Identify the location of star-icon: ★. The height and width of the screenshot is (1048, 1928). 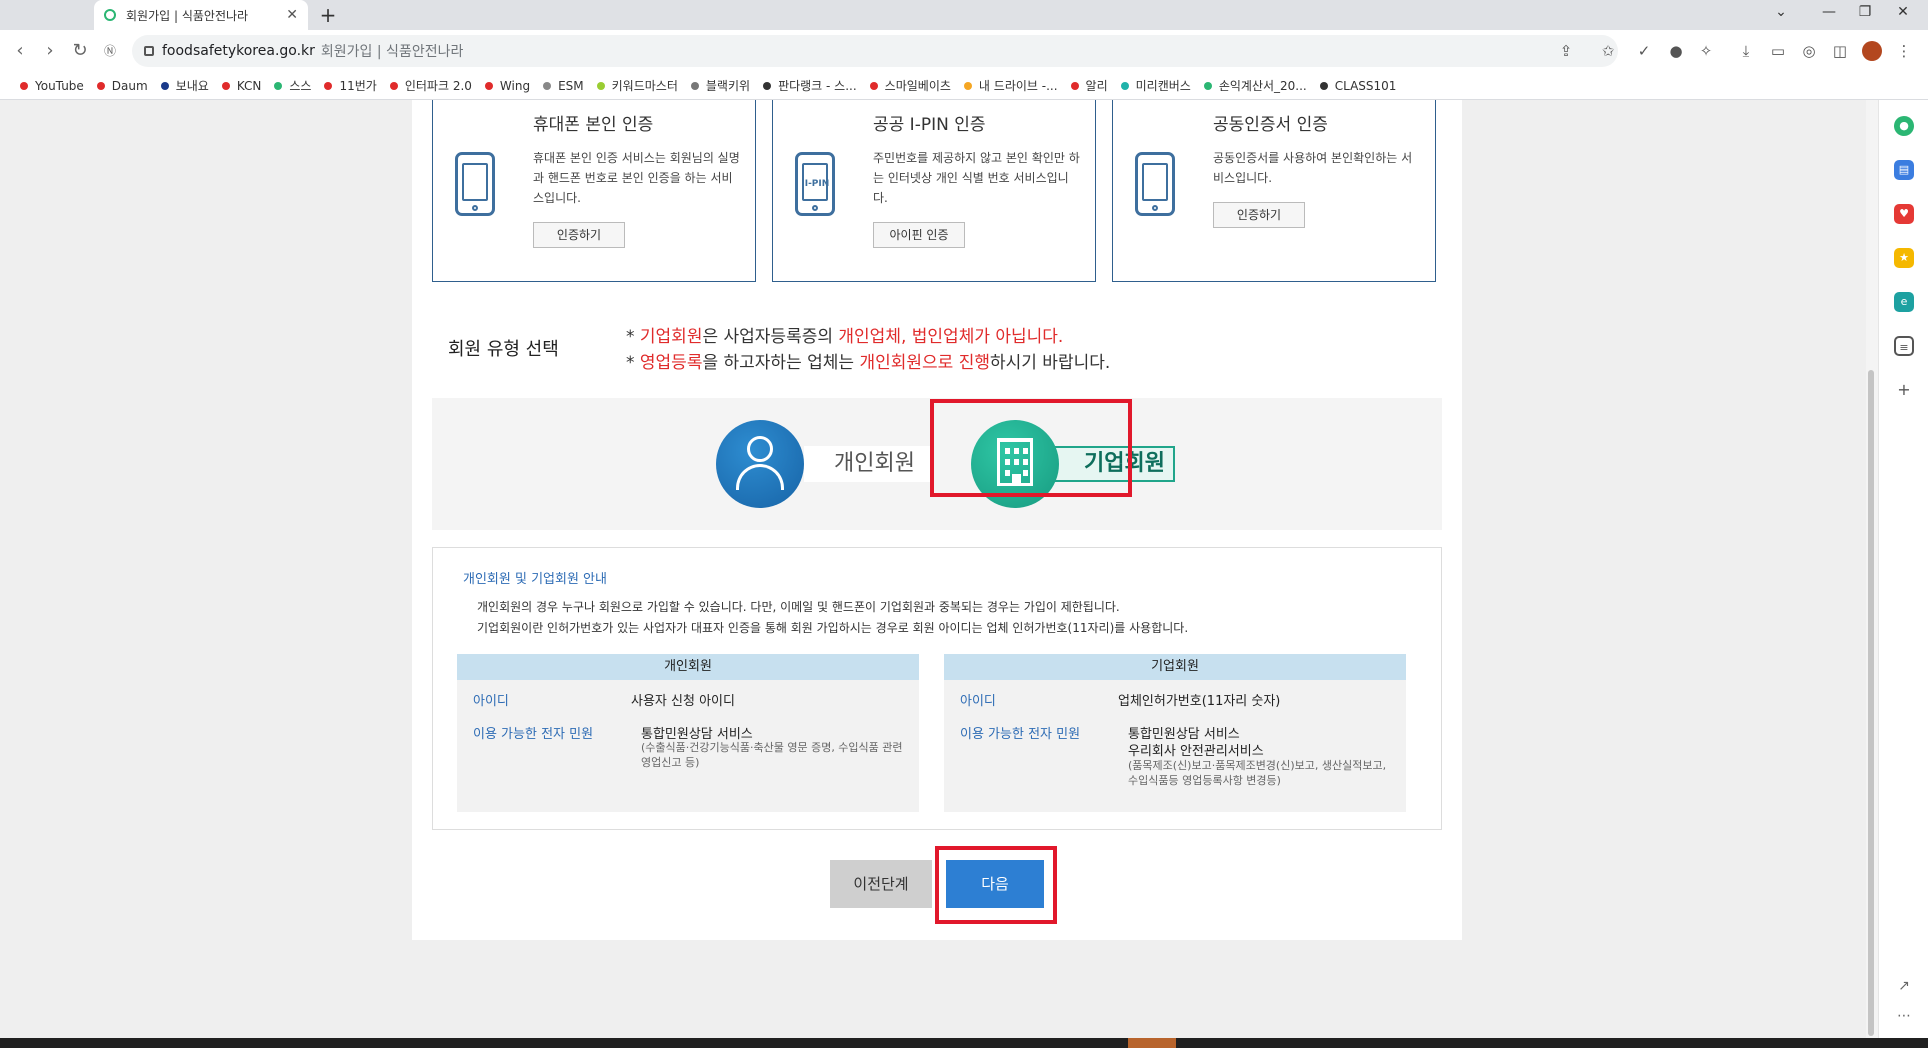
(1904, 258).